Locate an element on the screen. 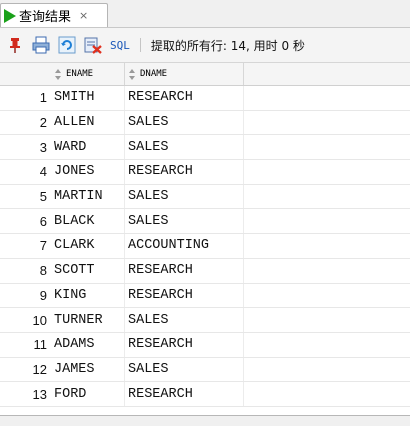 The height and width of the screenshot is (426, 410). refresh-icon is located at coordinates (67, 45).